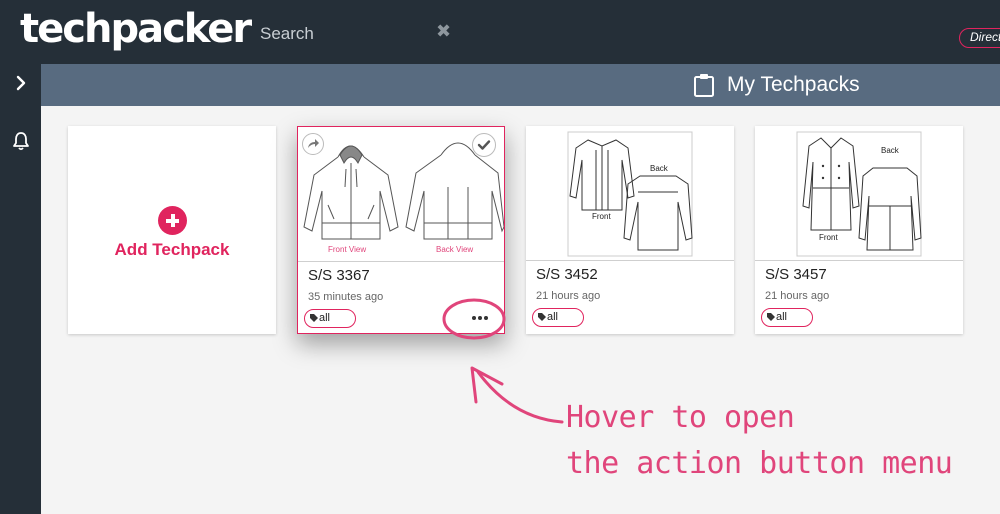  What do you see at coordinates (401, 194) in the screenshot?
I see `techpack-thumbnail: Front View Back View` at bounding box center [401, 194].